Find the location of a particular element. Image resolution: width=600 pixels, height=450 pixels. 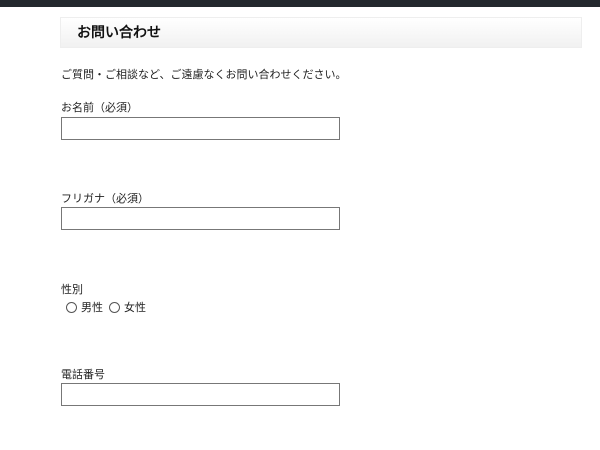

name-input is located at coordinates (200, 128).